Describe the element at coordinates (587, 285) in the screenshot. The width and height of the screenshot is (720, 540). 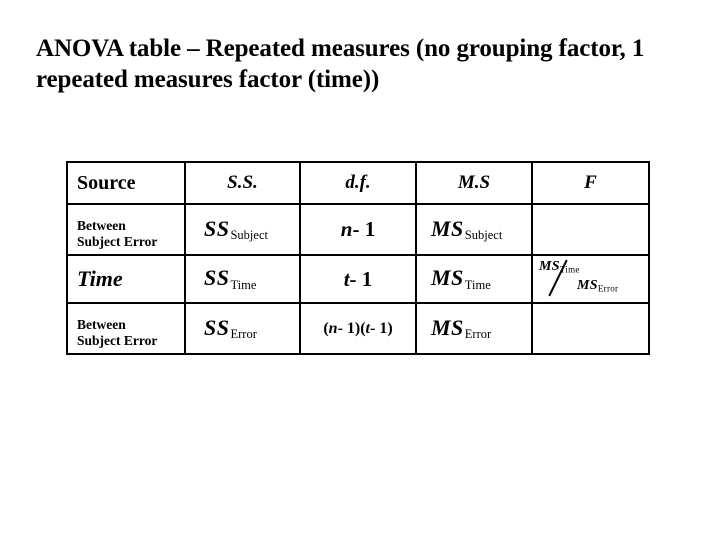
I see `f-den-base-row2: MS` at that location.